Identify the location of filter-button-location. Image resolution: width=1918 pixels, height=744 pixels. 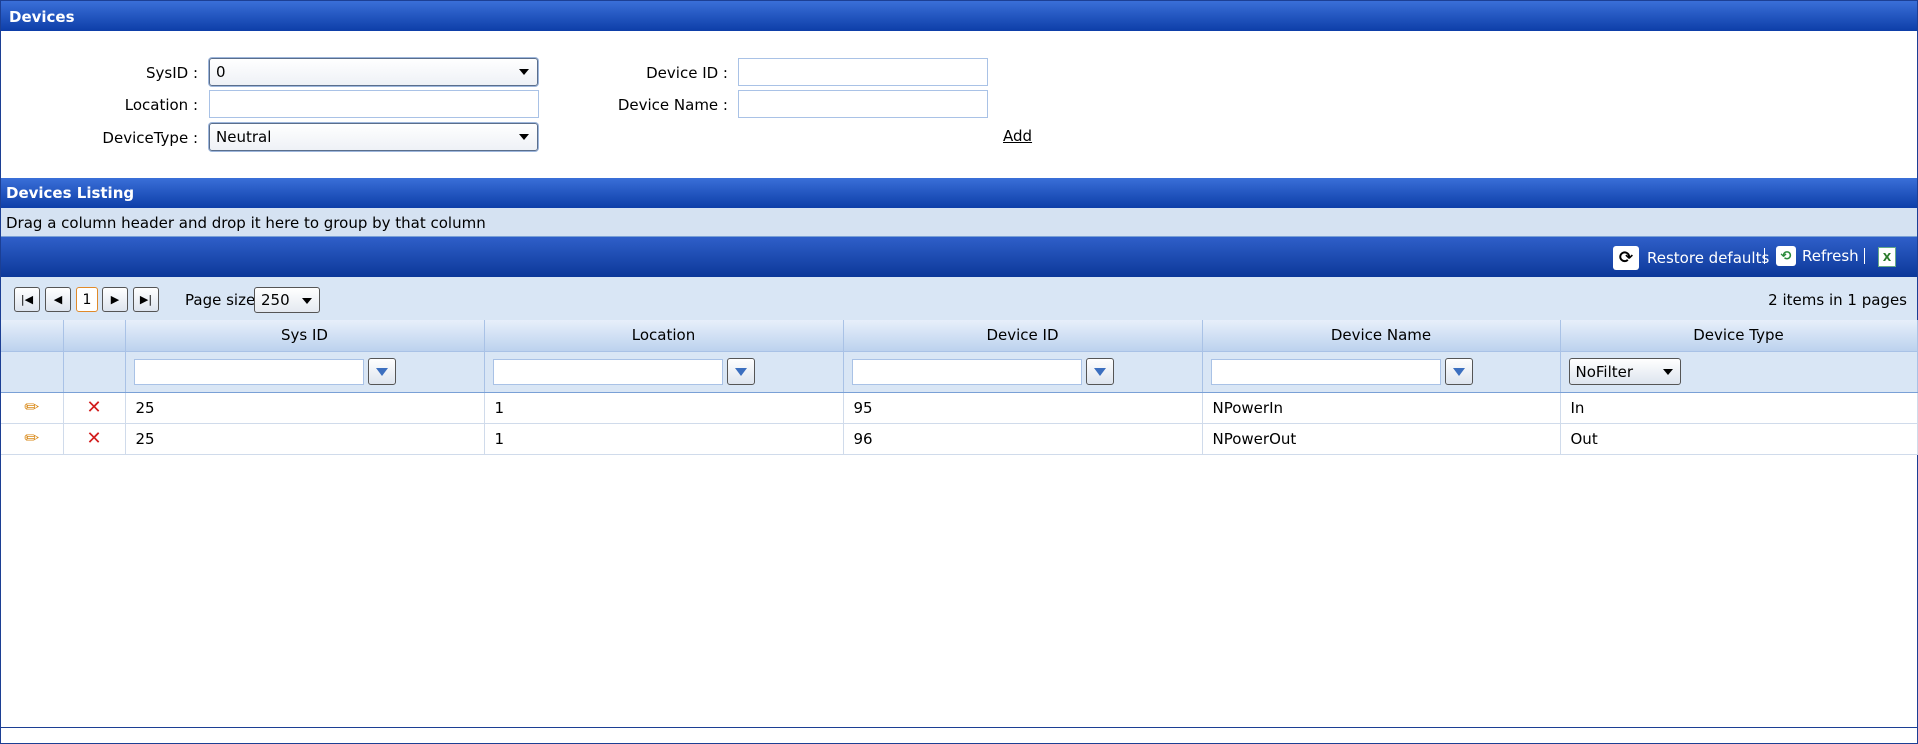
(740, 371).